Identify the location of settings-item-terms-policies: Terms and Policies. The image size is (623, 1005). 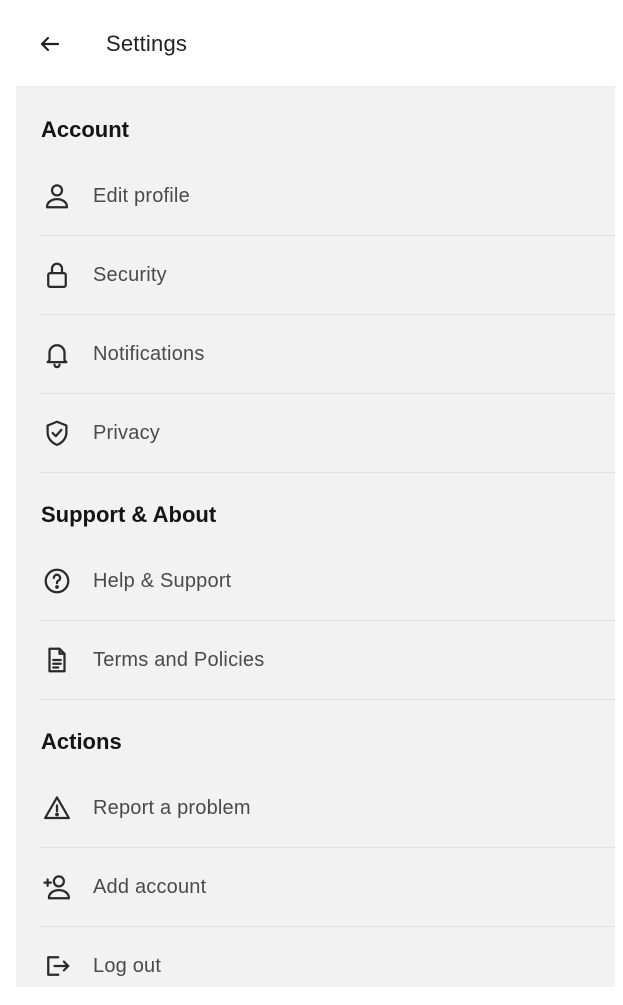
(327, 660).